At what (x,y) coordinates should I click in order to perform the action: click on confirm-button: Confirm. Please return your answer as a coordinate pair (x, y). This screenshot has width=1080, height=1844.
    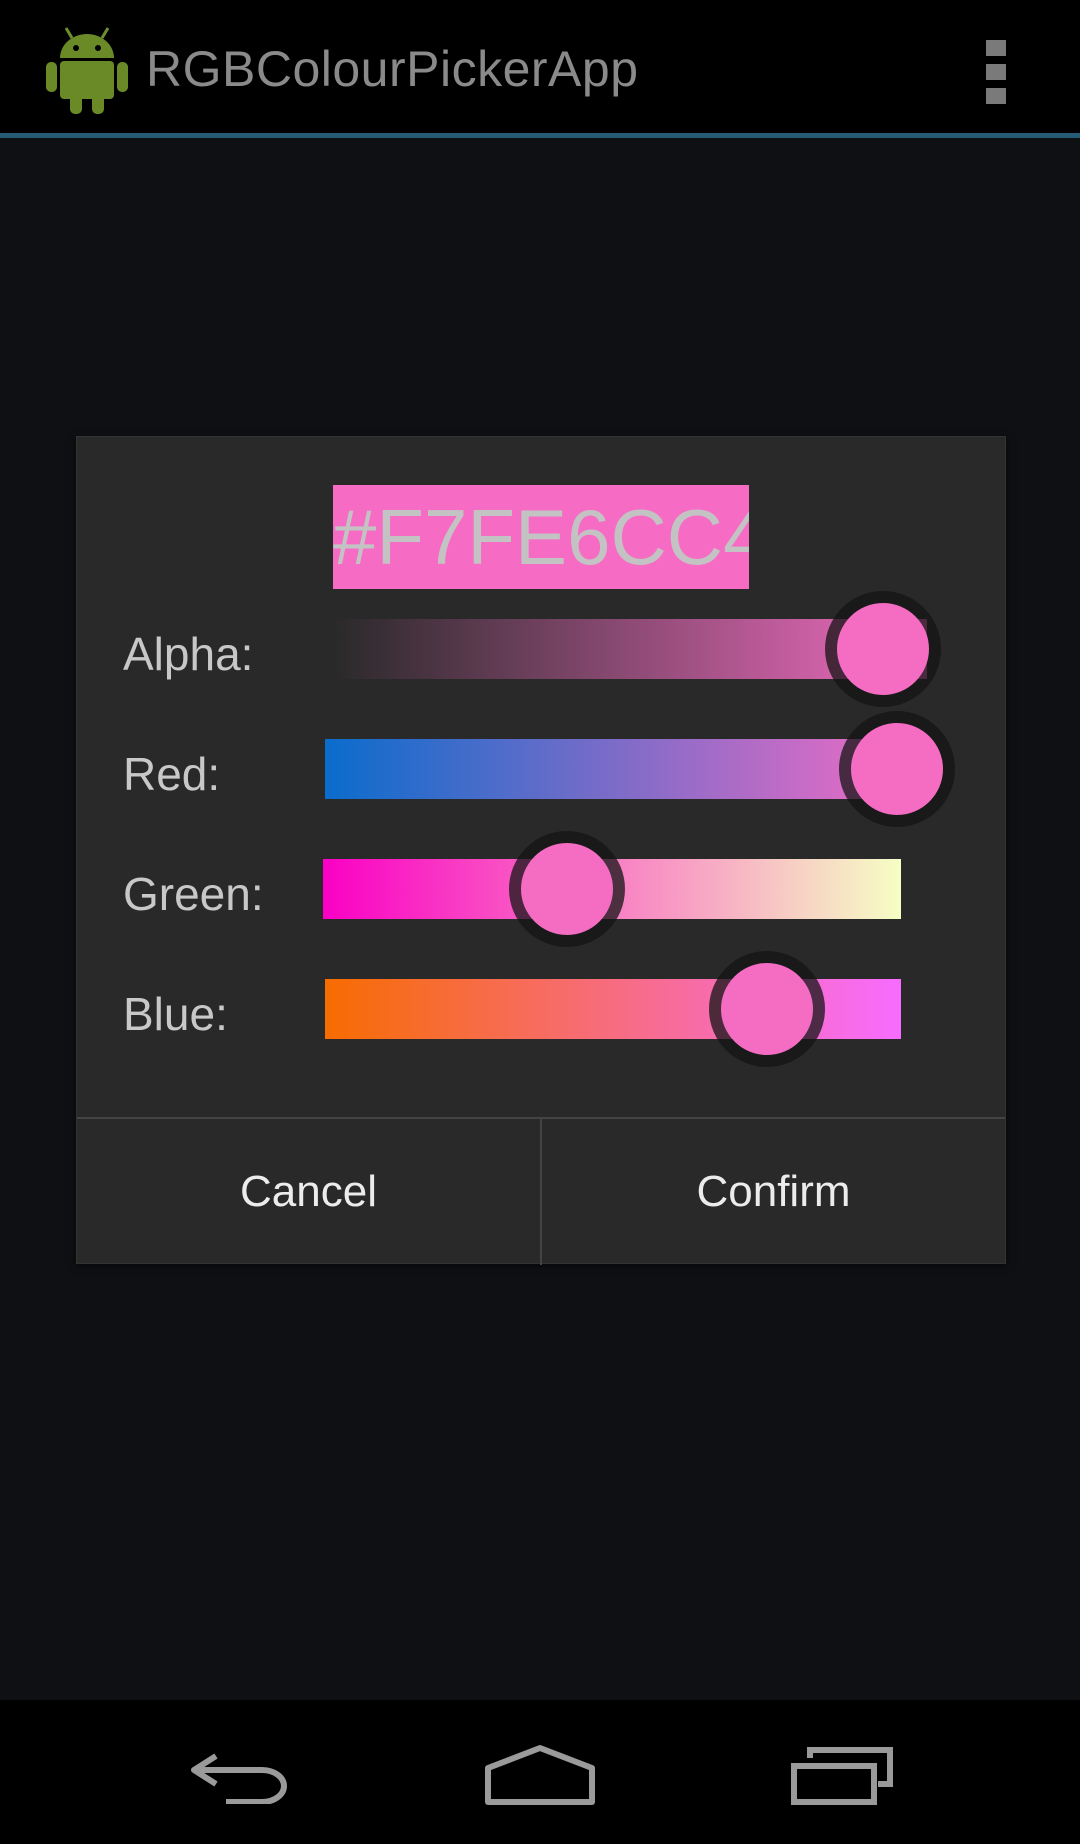
    Looking at the image, I should click on (773, 1192).